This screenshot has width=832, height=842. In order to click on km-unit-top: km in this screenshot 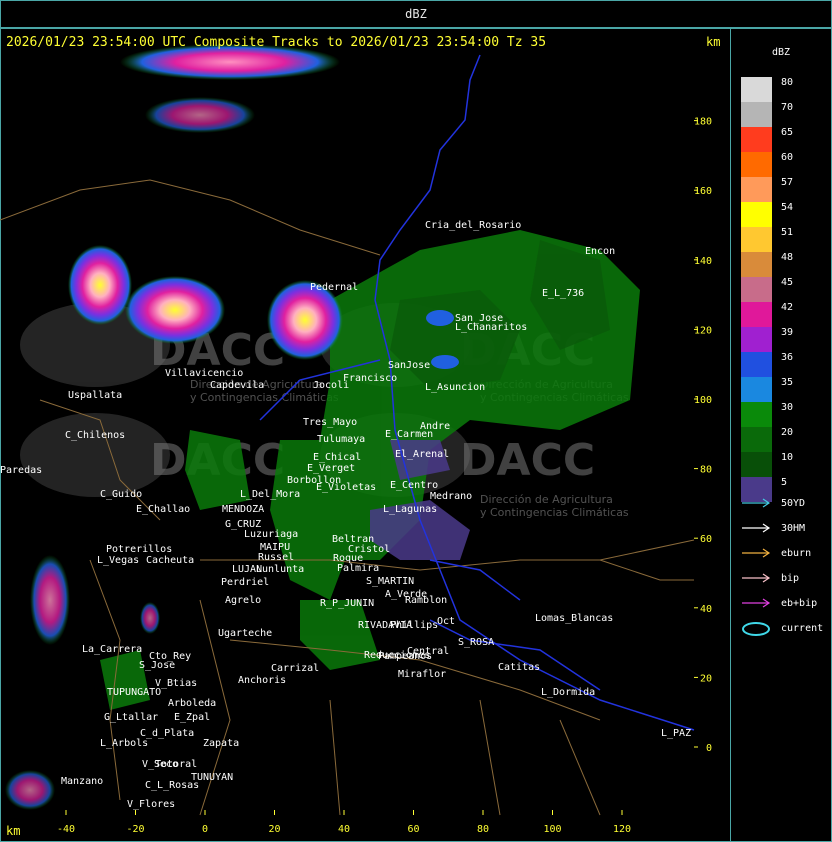, I will do `click(713, 42)`.